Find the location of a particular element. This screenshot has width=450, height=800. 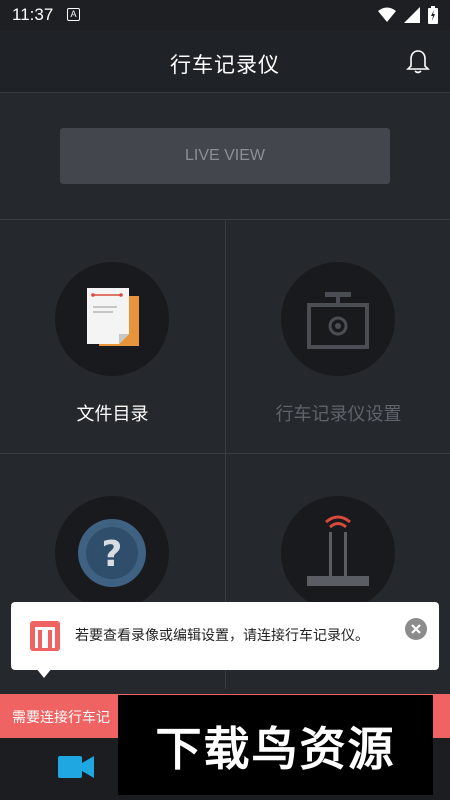

tile-icon-bg: ? is located at coordinates (112, 553).